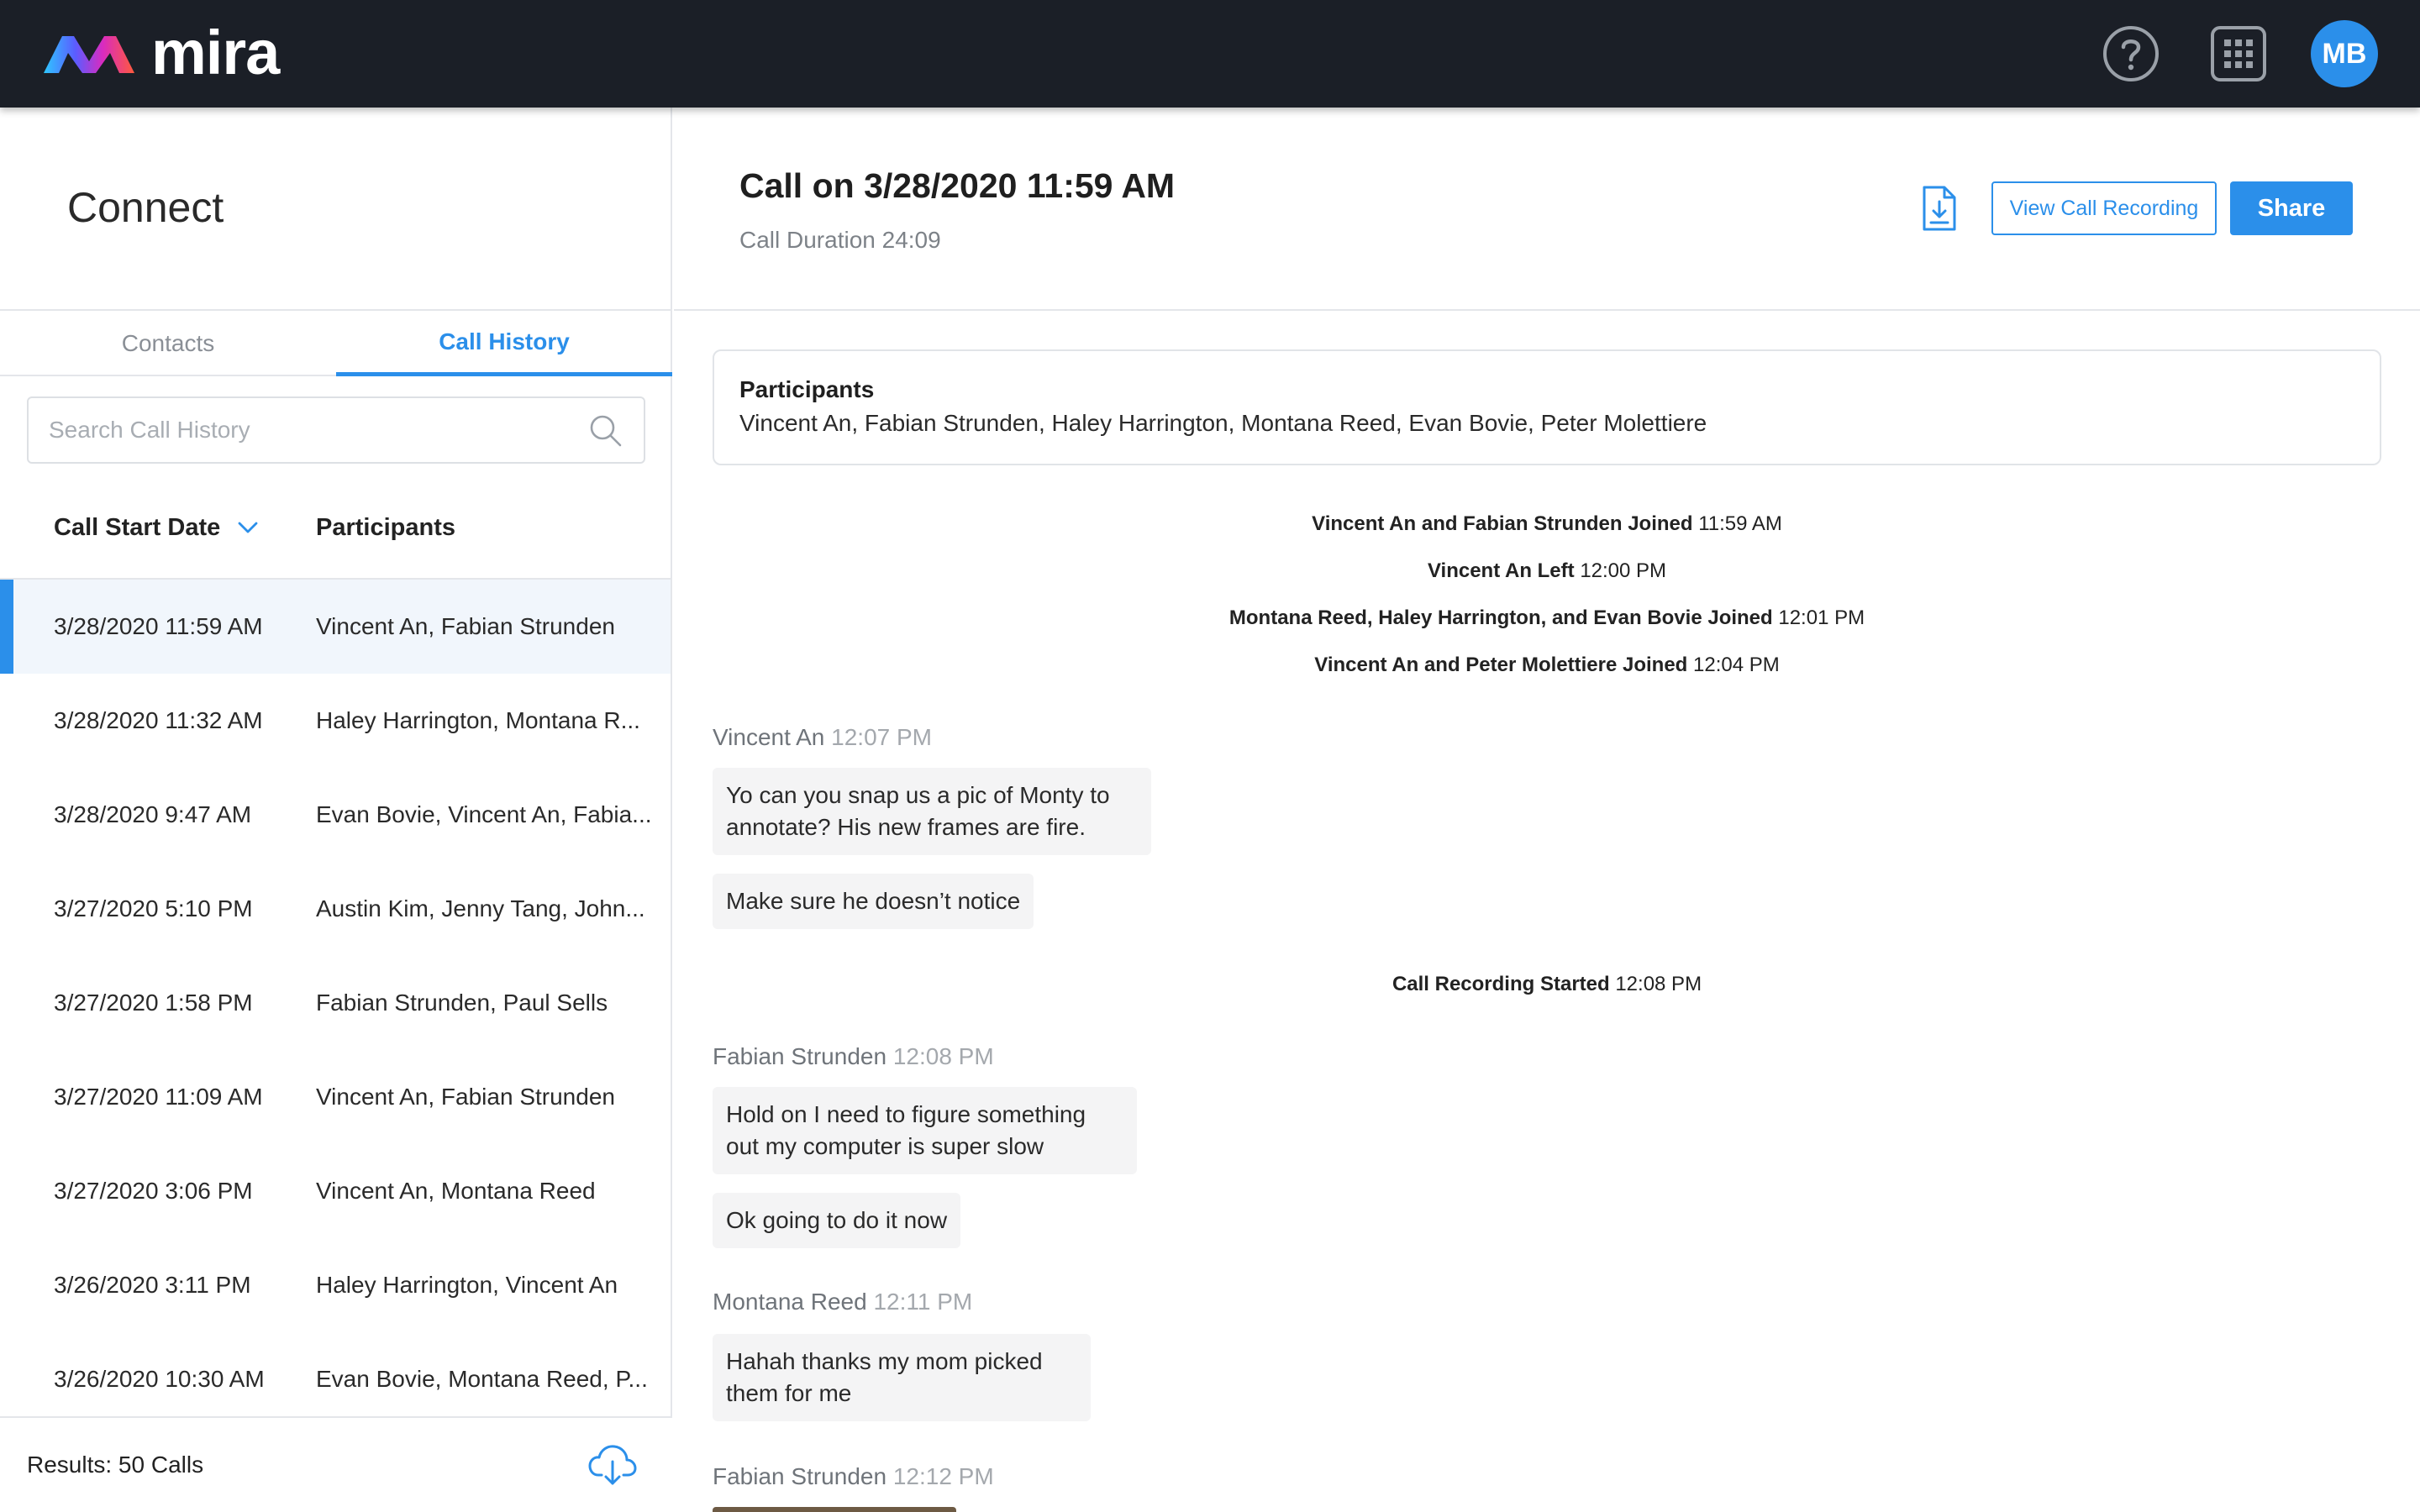  Describe the element at coordinates (1547, 310) in the screenshot. I see `divider` at that location.